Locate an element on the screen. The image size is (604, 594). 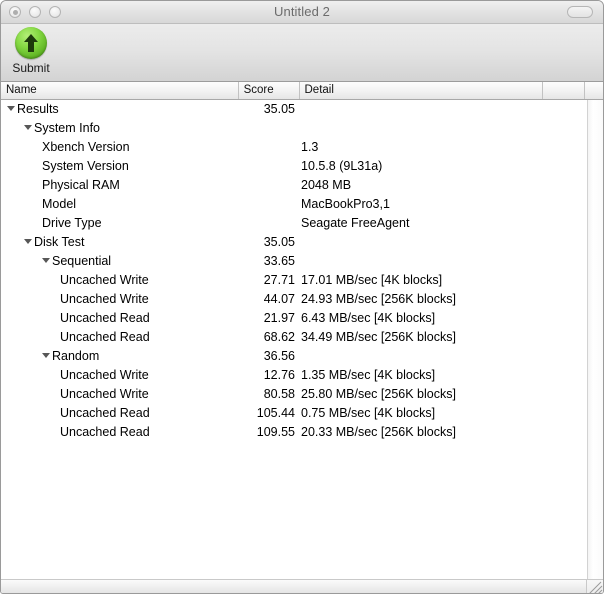
table-row: Random 36.56 is located at coordinates (302, 356).